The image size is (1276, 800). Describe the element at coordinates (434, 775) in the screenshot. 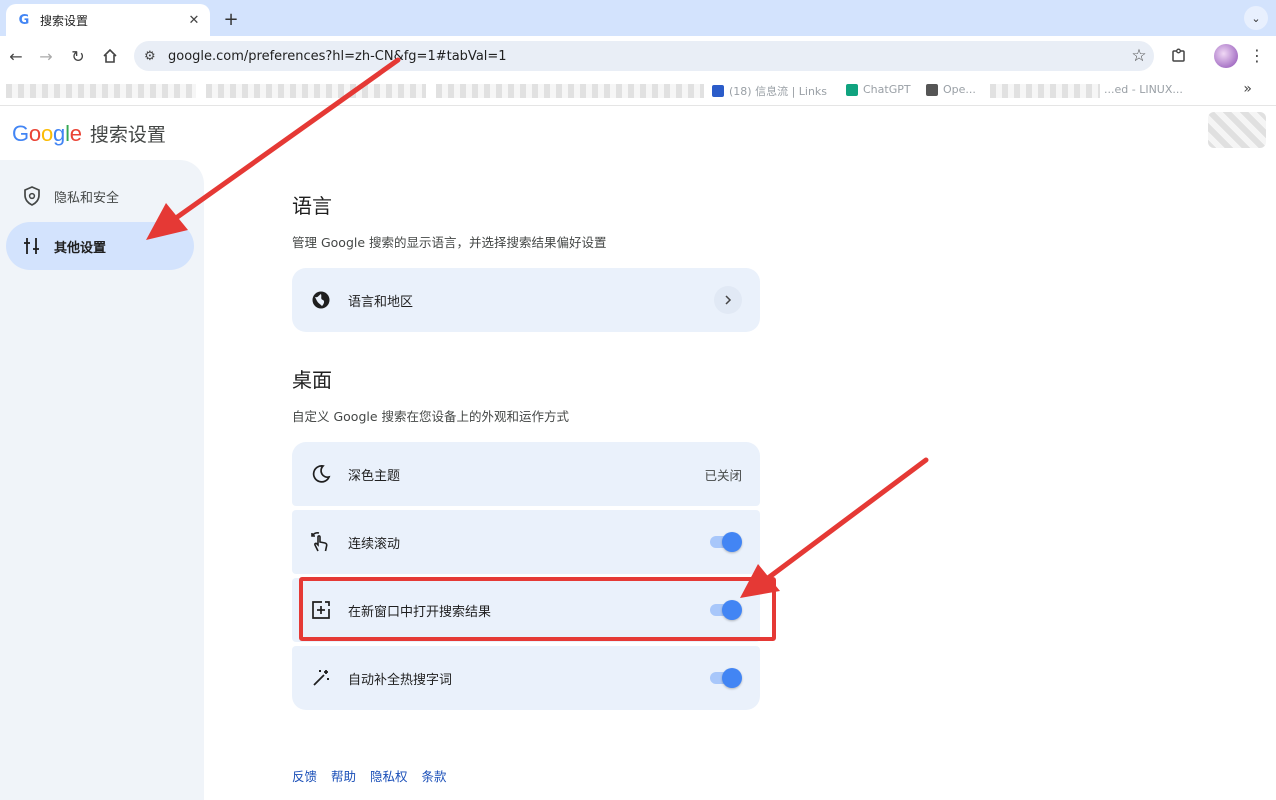

I see `terms-link: 条款` at that location.